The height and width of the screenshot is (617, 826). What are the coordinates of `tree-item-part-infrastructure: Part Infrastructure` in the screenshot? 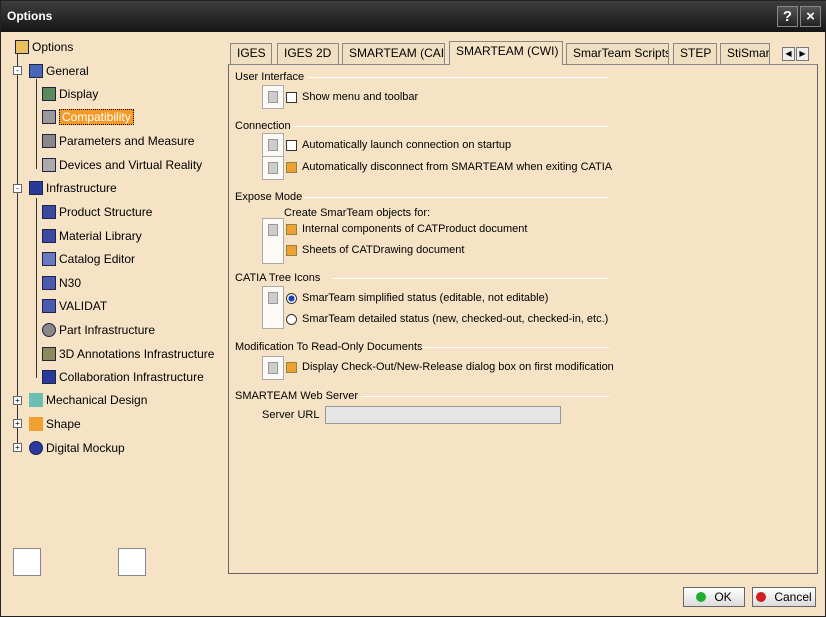 It's located at (98, 330).